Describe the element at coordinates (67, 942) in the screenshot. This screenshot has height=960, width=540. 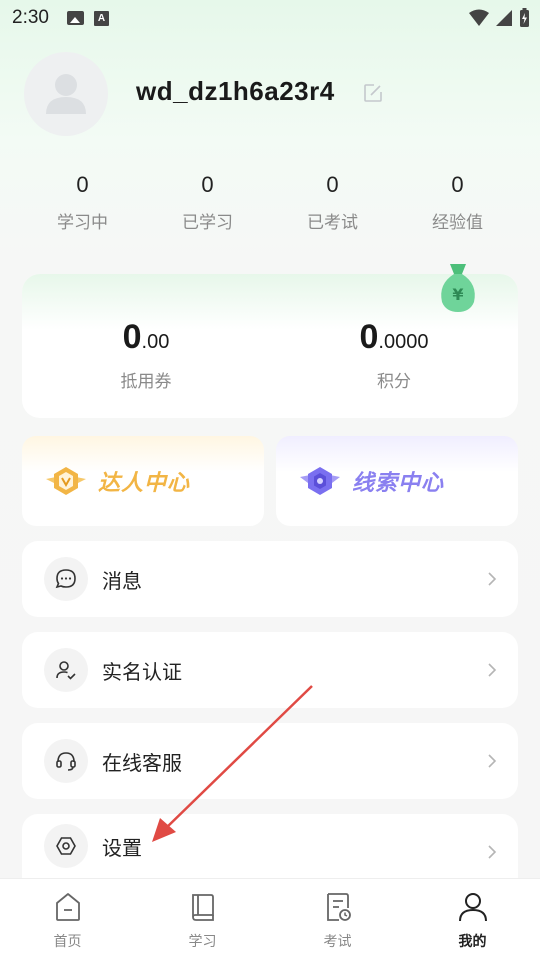
I see `nav-label: 首页` at that location.